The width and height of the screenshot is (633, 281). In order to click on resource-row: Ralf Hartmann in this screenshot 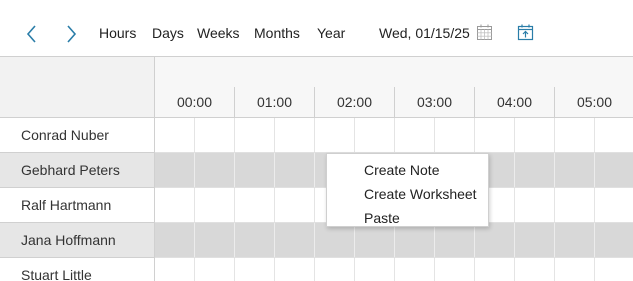, I will do `click(316, 205)`.